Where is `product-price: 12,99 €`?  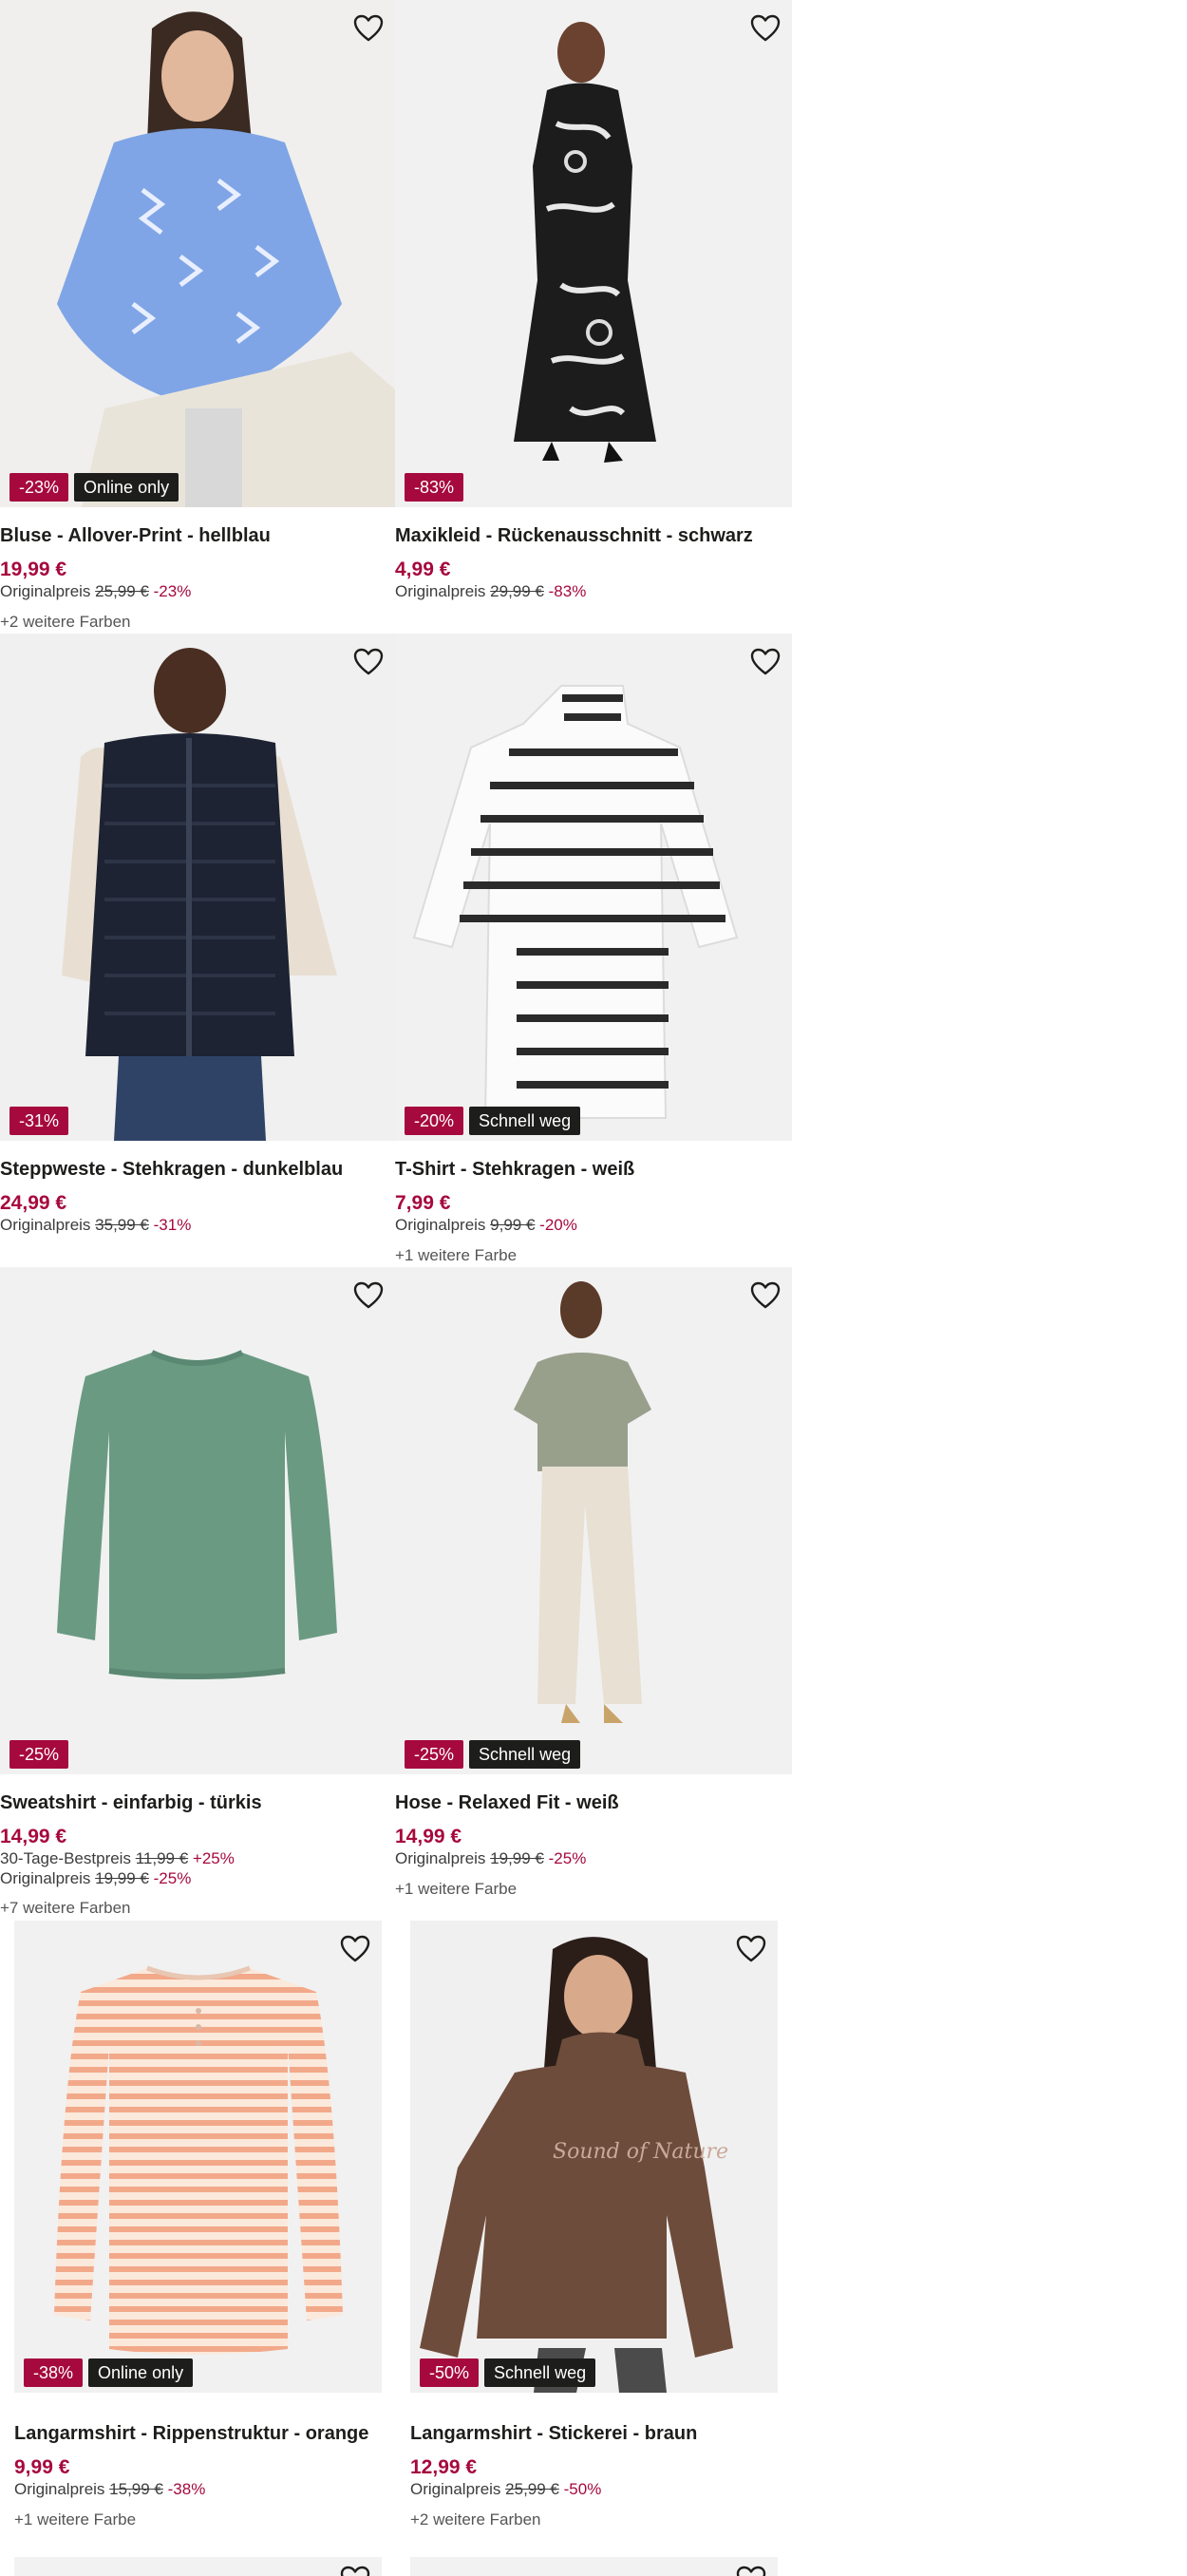 product-price: 12,99 € is located at coordinates (444, 2467).